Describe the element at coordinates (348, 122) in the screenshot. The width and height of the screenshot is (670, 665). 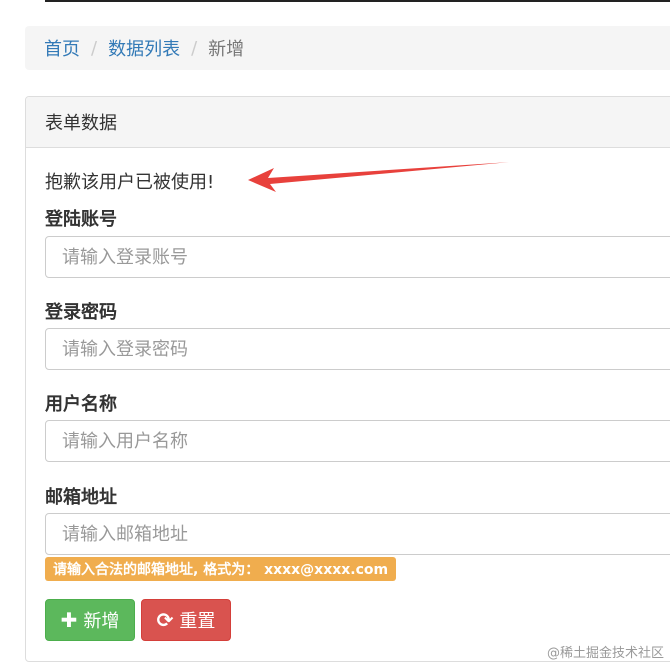
I see `panel-title: 表单数据` at that location.